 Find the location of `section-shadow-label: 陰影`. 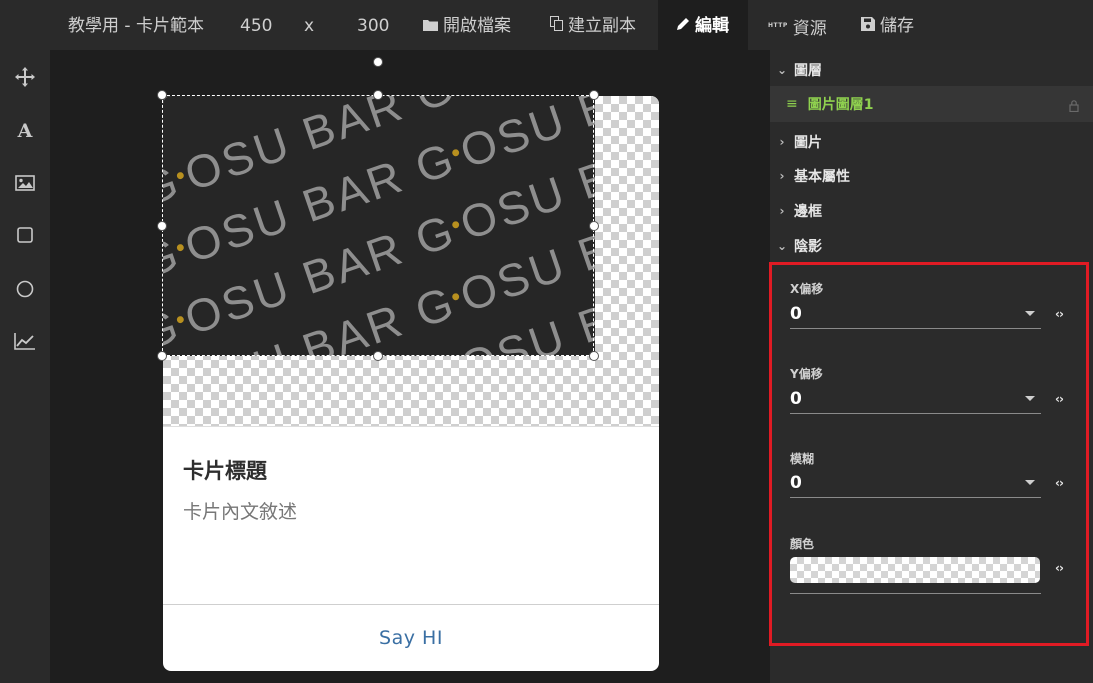

section-shadow-label: 陰影 is located at coordinates (808, 247).